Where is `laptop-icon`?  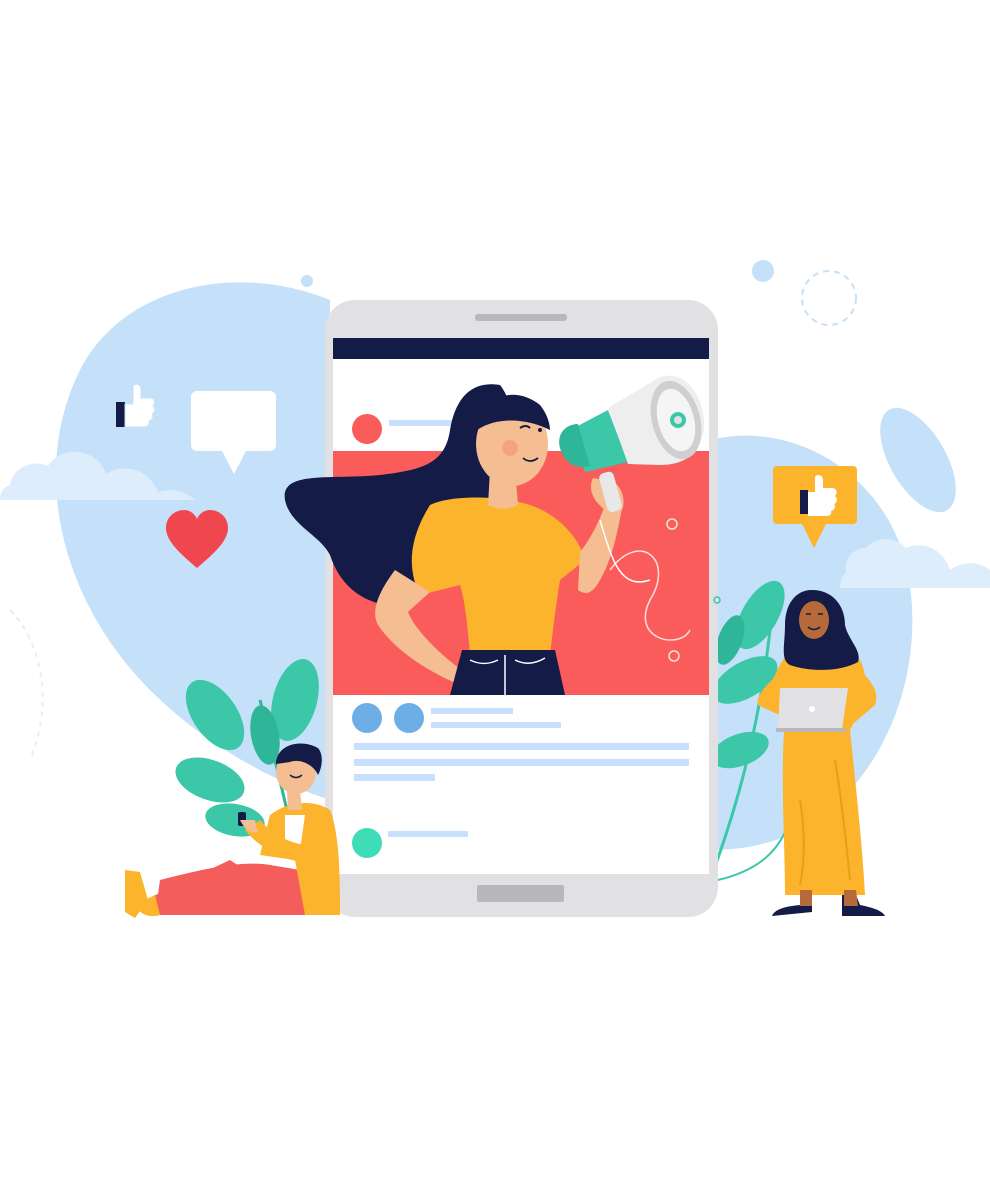
laptop-icon is located at coordinates (812, 710).